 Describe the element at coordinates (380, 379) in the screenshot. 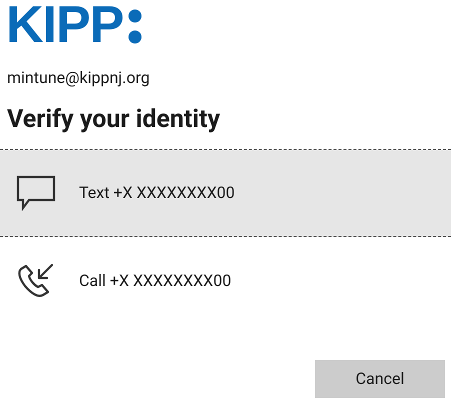

I see `cancel-button: Cancel` at that location.